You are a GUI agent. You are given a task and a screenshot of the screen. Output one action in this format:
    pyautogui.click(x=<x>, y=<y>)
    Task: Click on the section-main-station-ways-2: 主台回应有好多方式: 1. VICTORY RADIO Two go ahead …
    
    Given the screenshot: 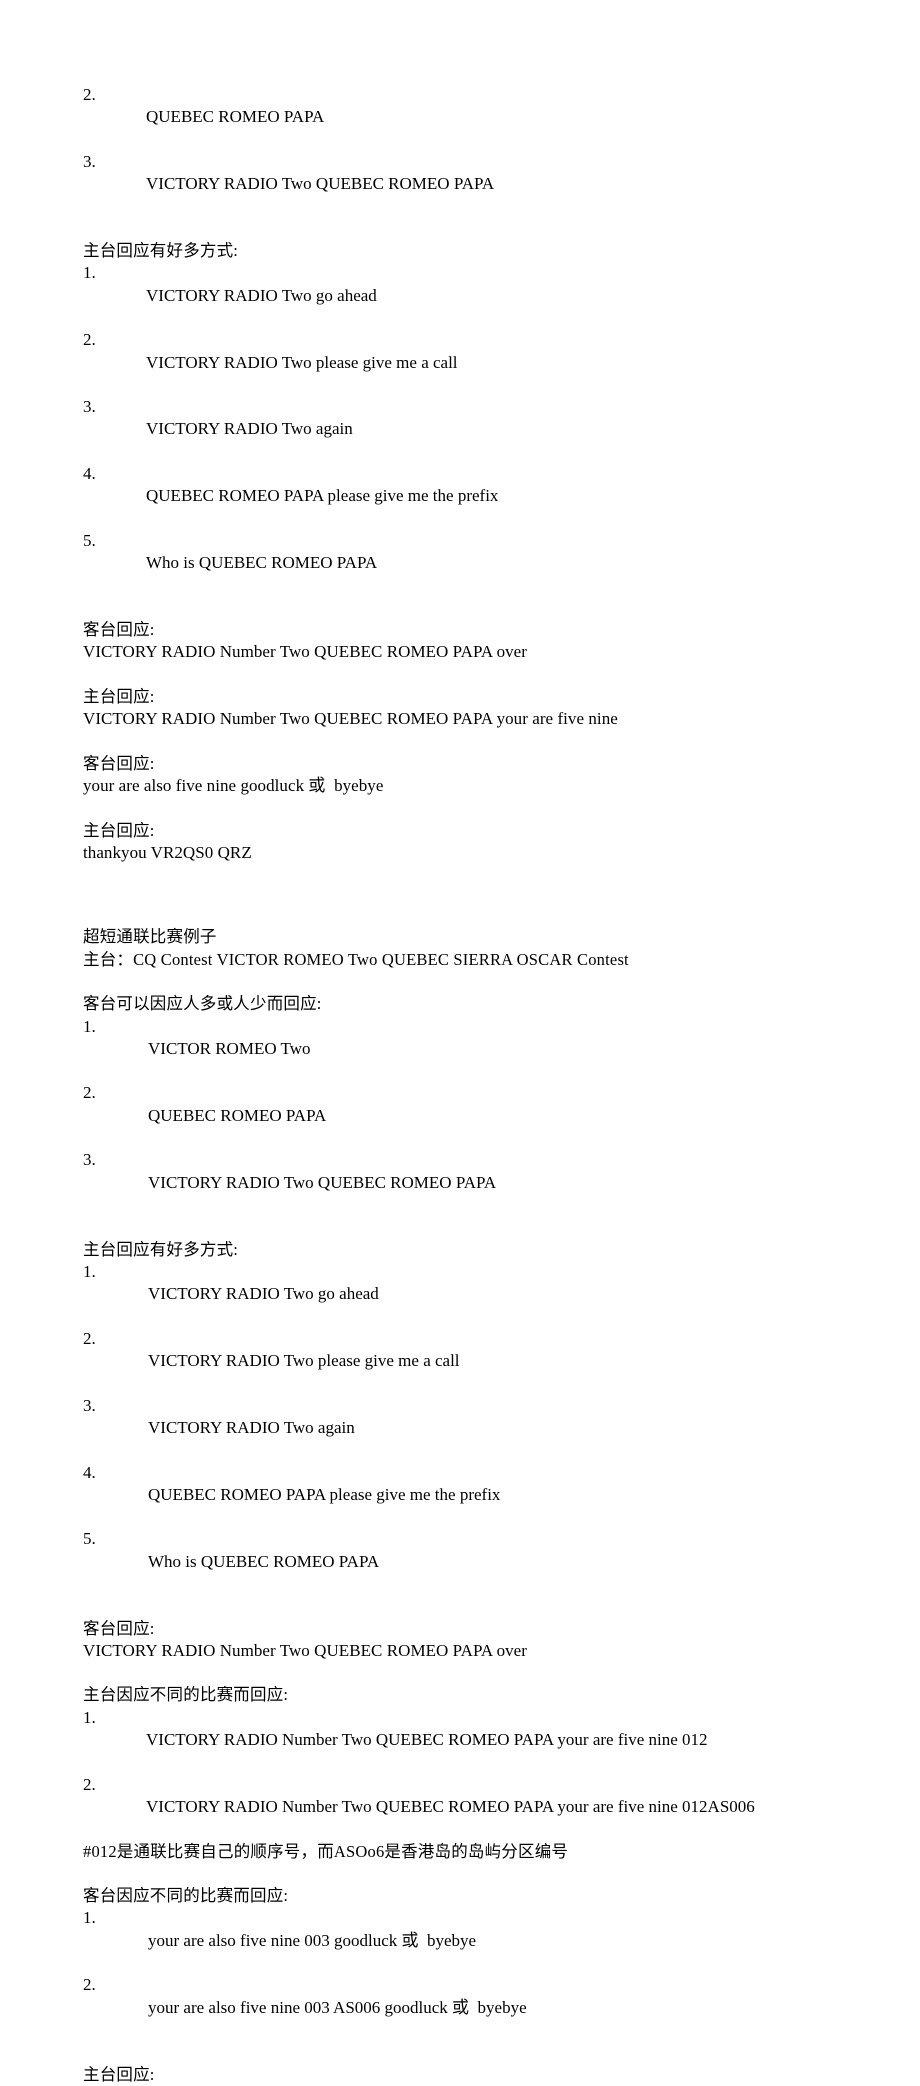 What is the action you would take?
    pyautogui.click(x=463, y=1417)
    